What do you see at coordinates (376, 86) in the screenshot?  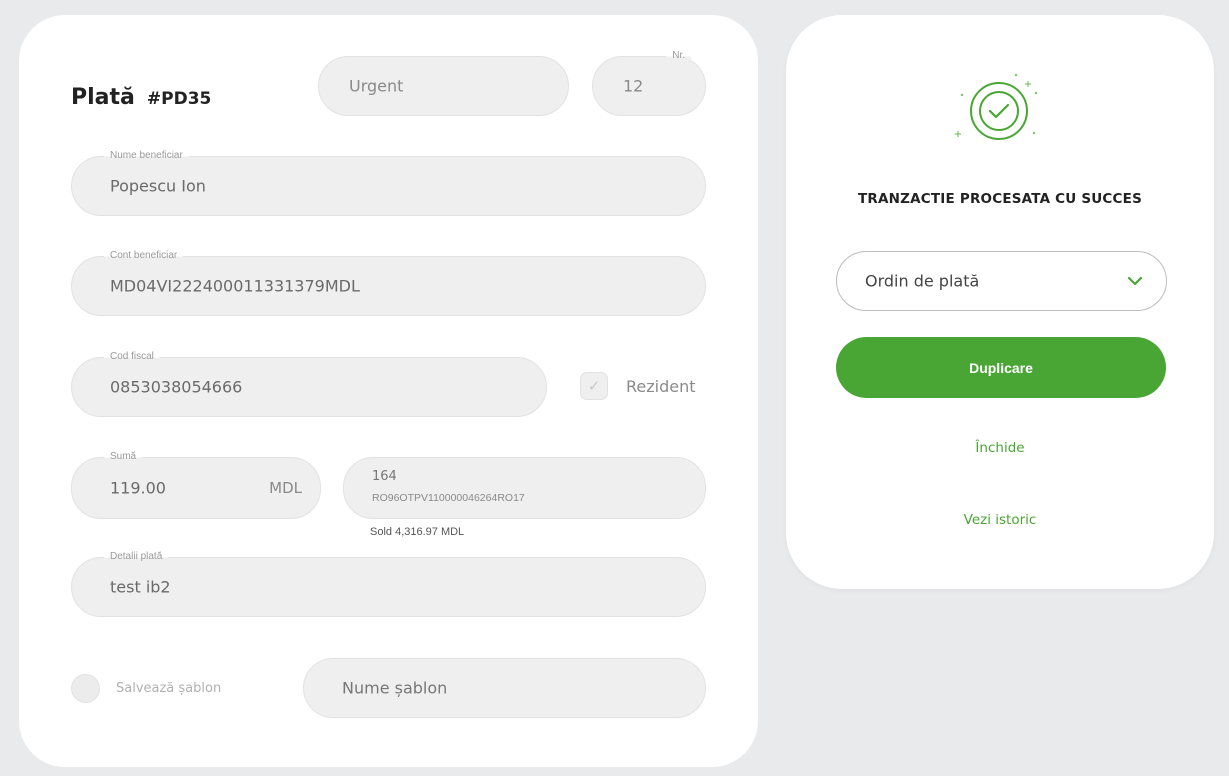 I see `urgent-placeholder: Urgent` at bounding box center [376, 86].